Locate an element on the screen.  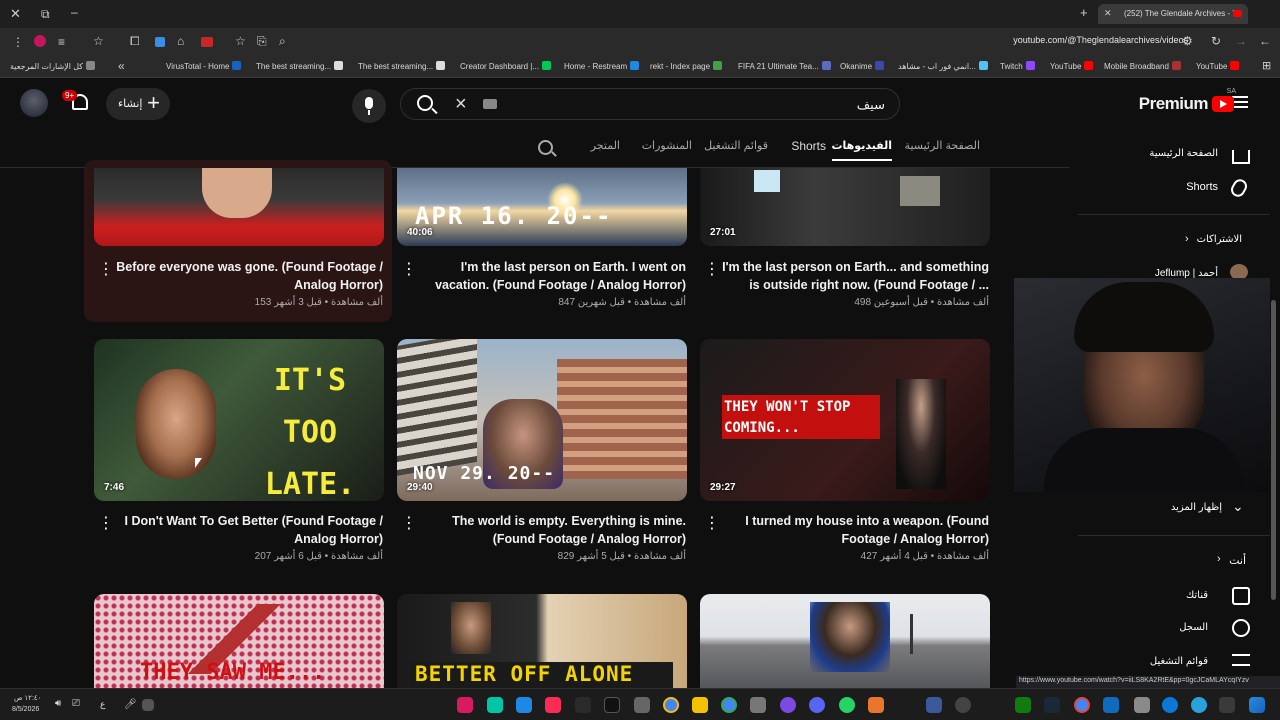
minimize-window-icon: – is located at coordinates (74, 12).